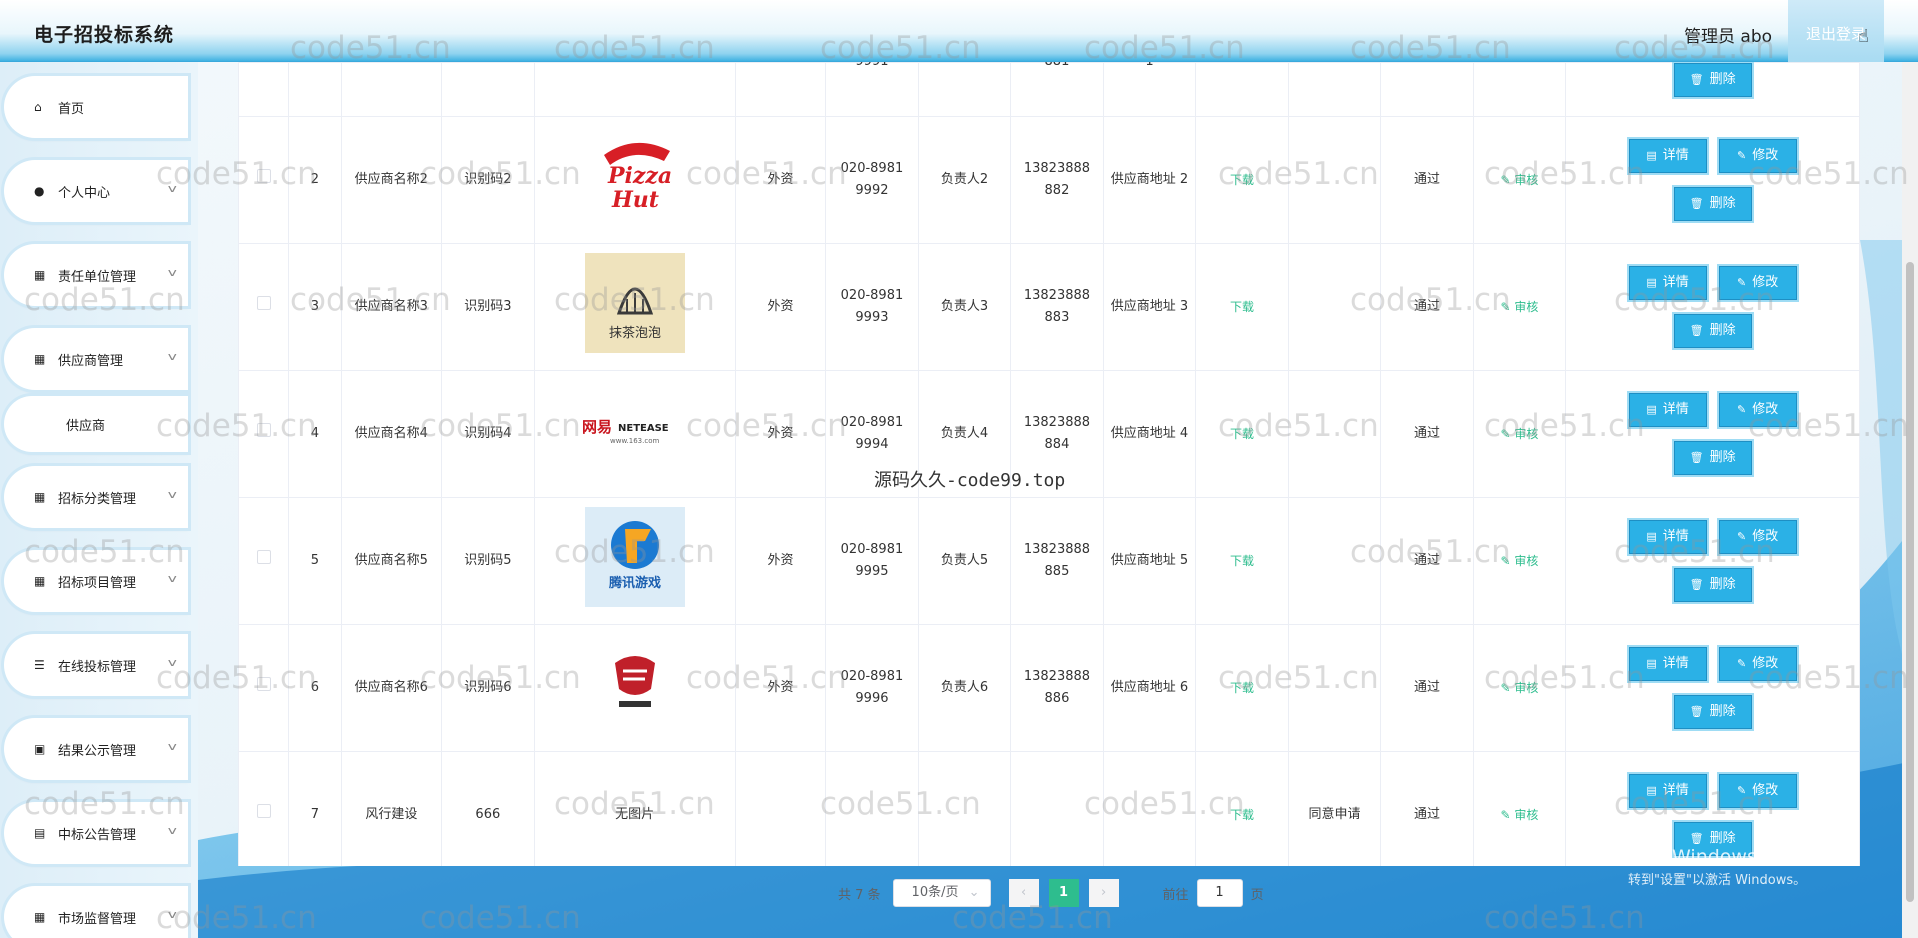  Describe the element at coordinates (315, 808) in the screenshot. I see `row-index: 7` at that location.